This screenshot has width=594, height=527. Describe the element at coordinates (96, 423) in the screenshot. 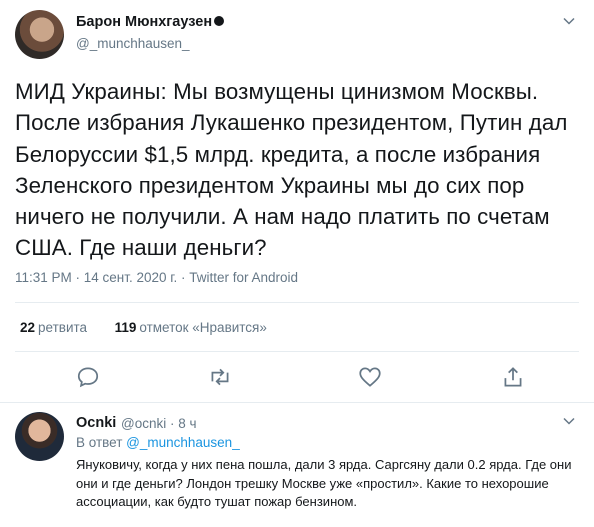

I see `reply-author-name: Ocnki` at that location.